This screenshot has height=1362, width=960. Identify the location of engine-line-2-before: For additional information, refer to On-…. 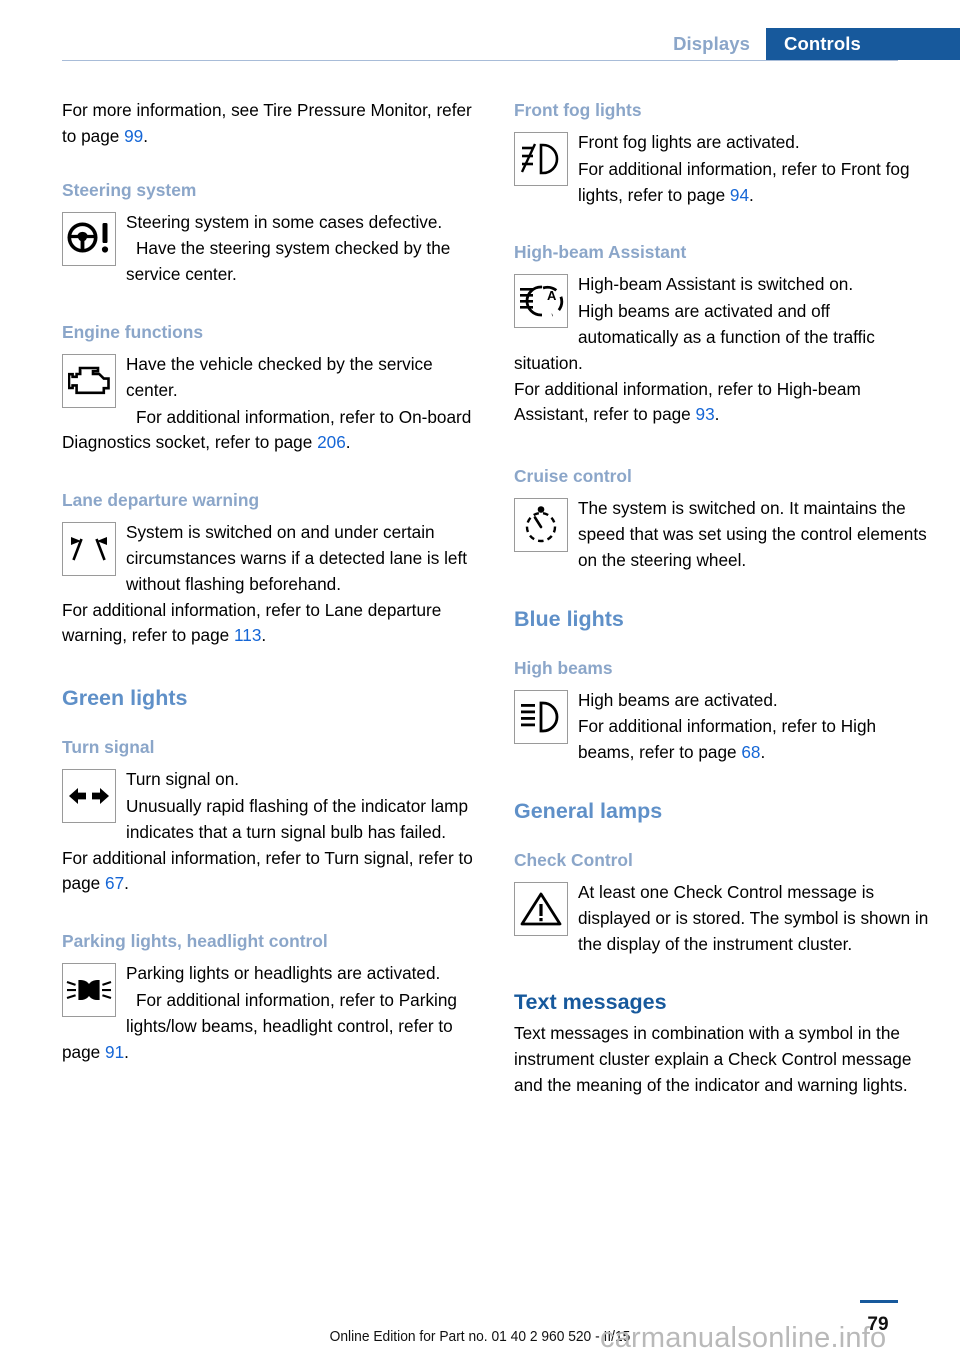
(267, 429).